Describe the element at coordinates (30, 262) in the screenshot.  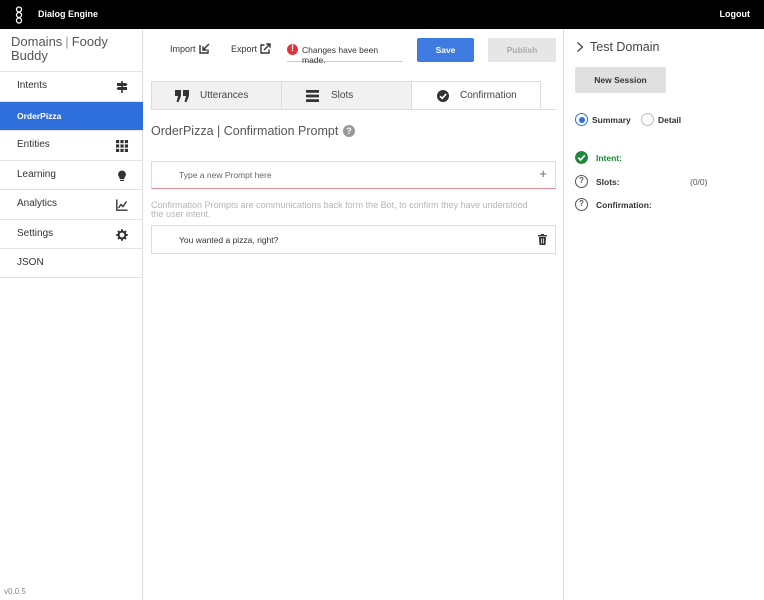
I see `sidebar-item-label: JSON` at that location.